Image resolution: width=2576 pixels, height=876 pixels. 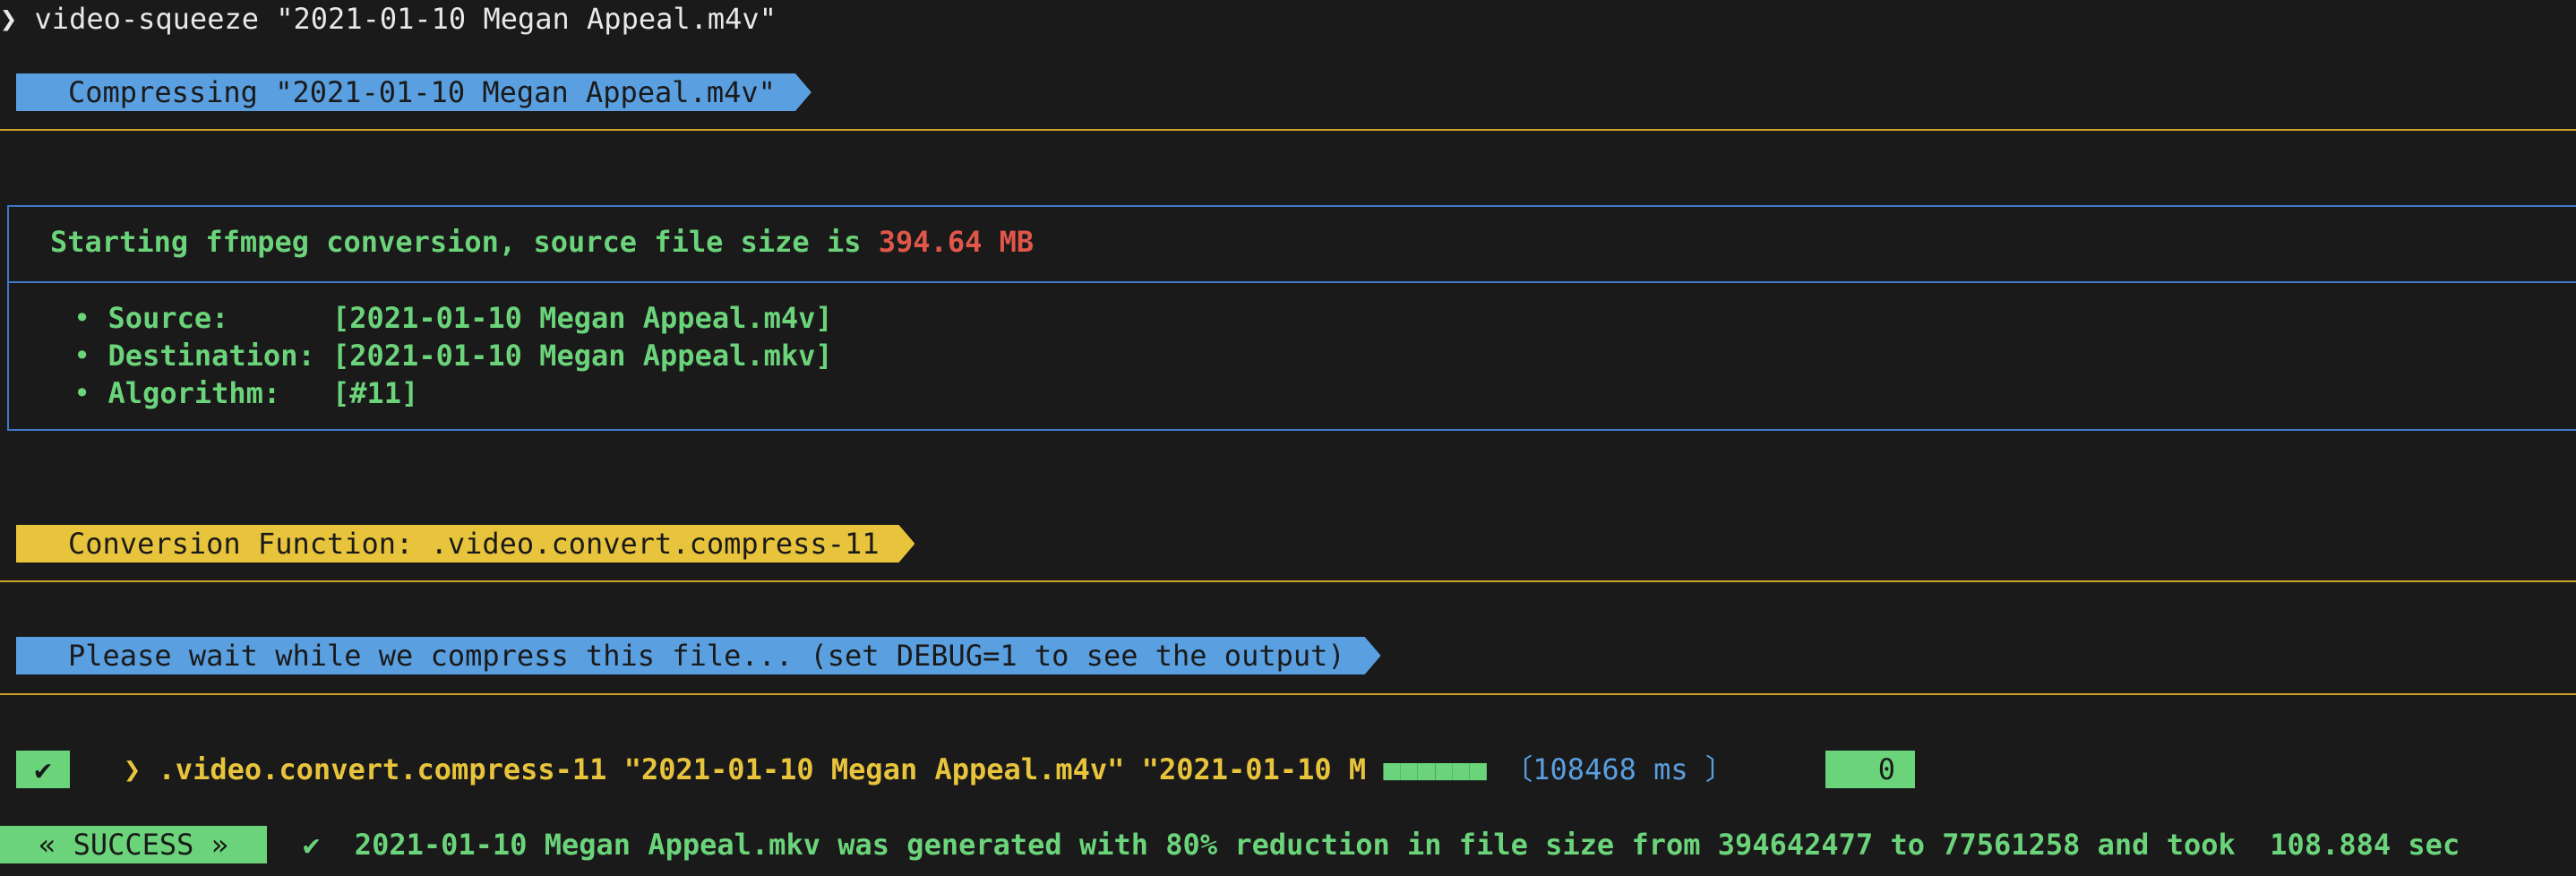 I want to click on check-icon: ✔, so click(x=43, y=770).